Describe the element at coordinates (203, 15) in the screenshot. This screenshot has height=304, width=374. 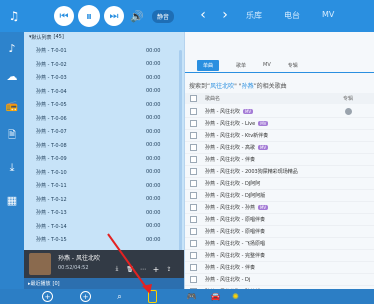
I see `back-arrow-icon: ‹` at that location.